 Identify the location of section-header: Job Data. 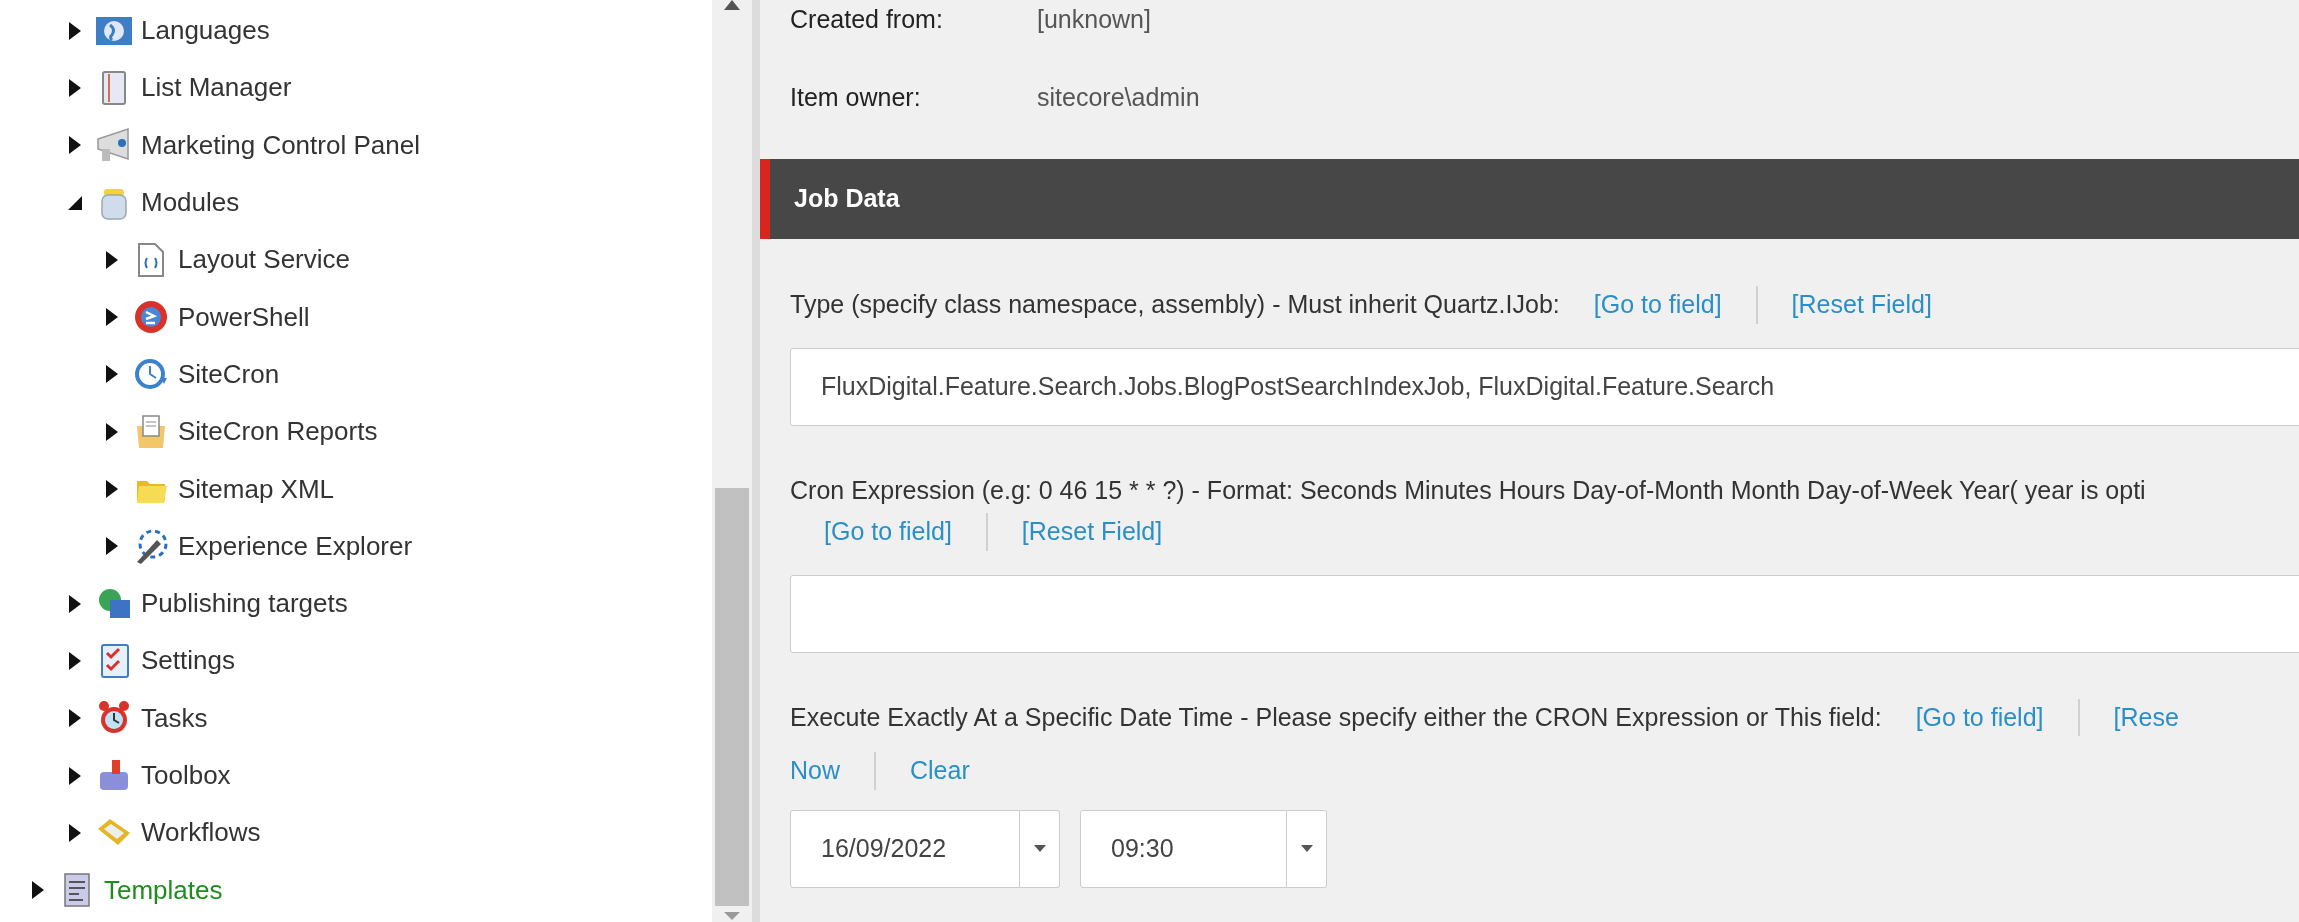
(1529, 199).